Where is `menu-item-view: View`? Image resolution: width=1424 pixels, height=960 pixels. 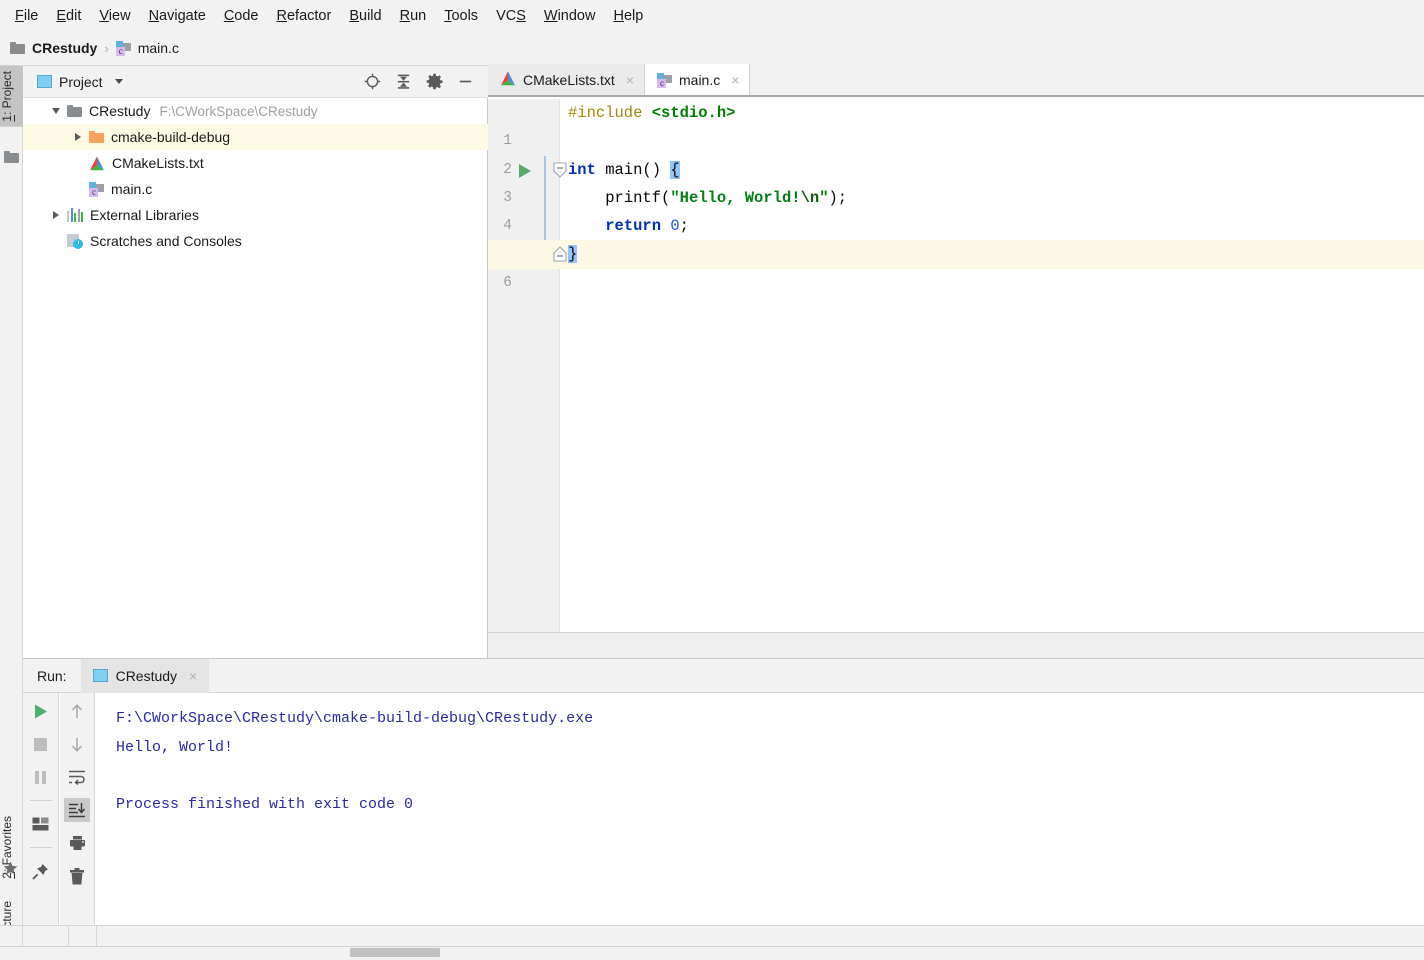 menu-item-view: View is located at coordinates (114, 16).